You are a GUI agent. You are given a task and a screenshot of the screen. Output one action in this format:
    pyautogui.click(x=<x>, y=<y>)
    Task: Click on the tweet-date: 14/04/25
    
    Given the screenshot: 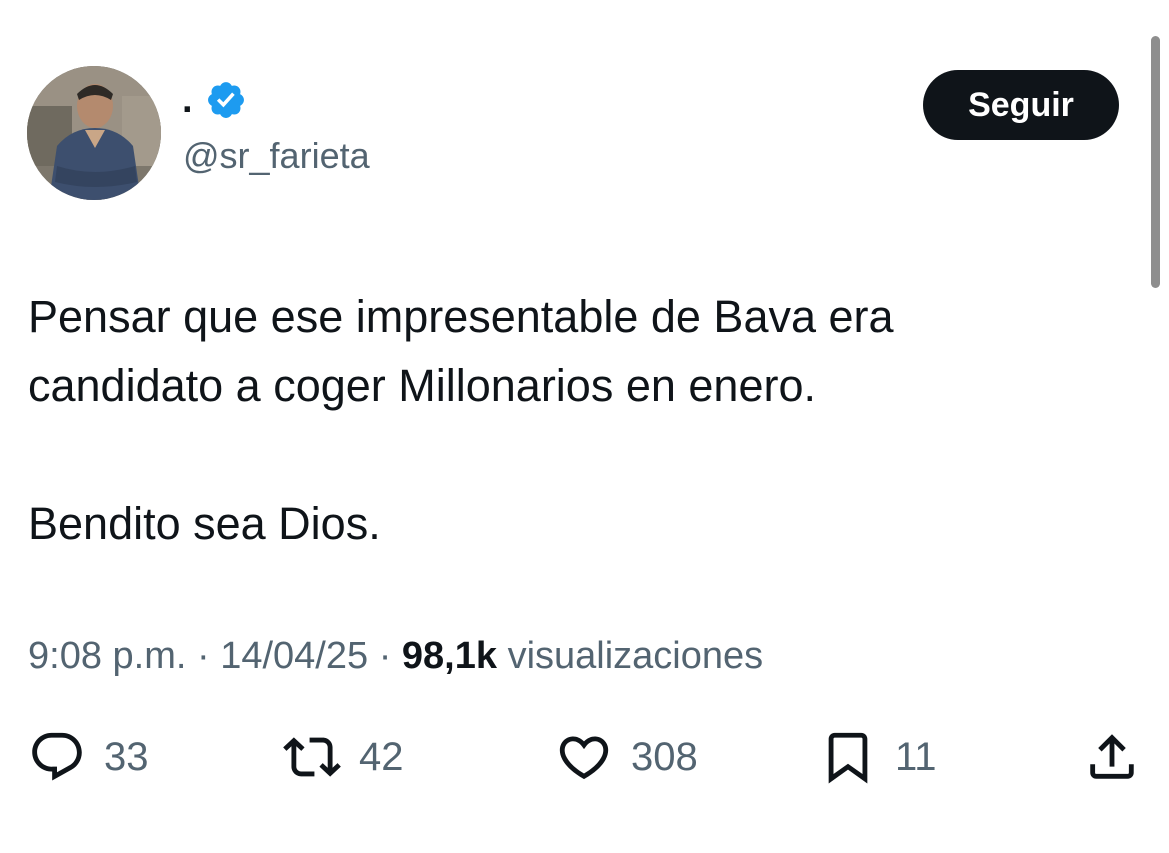 What is the action you would take?
    pyautogui.click(x=294, y=656)
    